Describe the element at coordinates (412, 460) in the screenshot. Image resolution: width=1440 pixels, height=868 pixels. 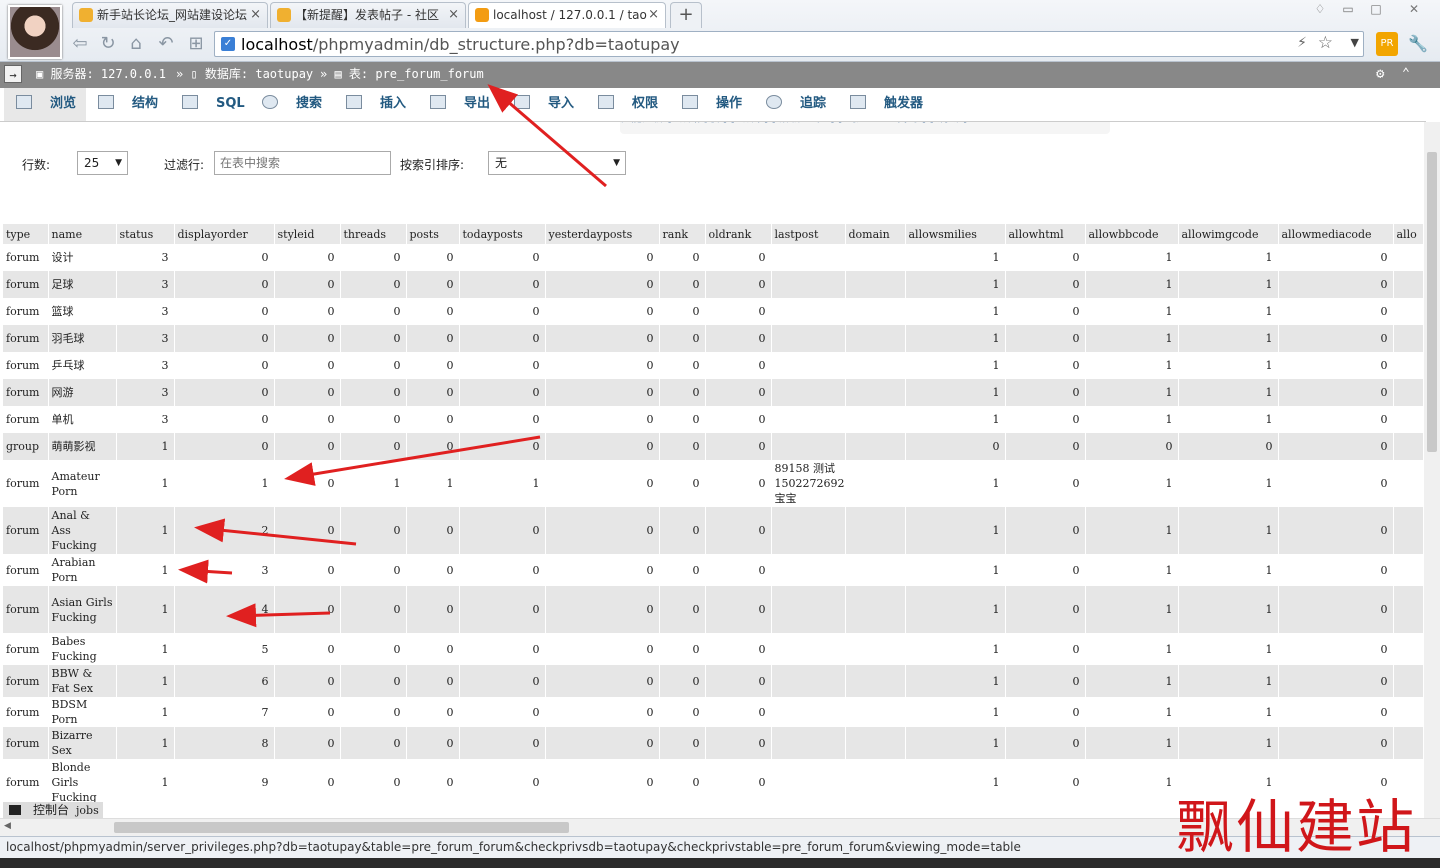
I see `arrow-to-row-amateur` at that location.